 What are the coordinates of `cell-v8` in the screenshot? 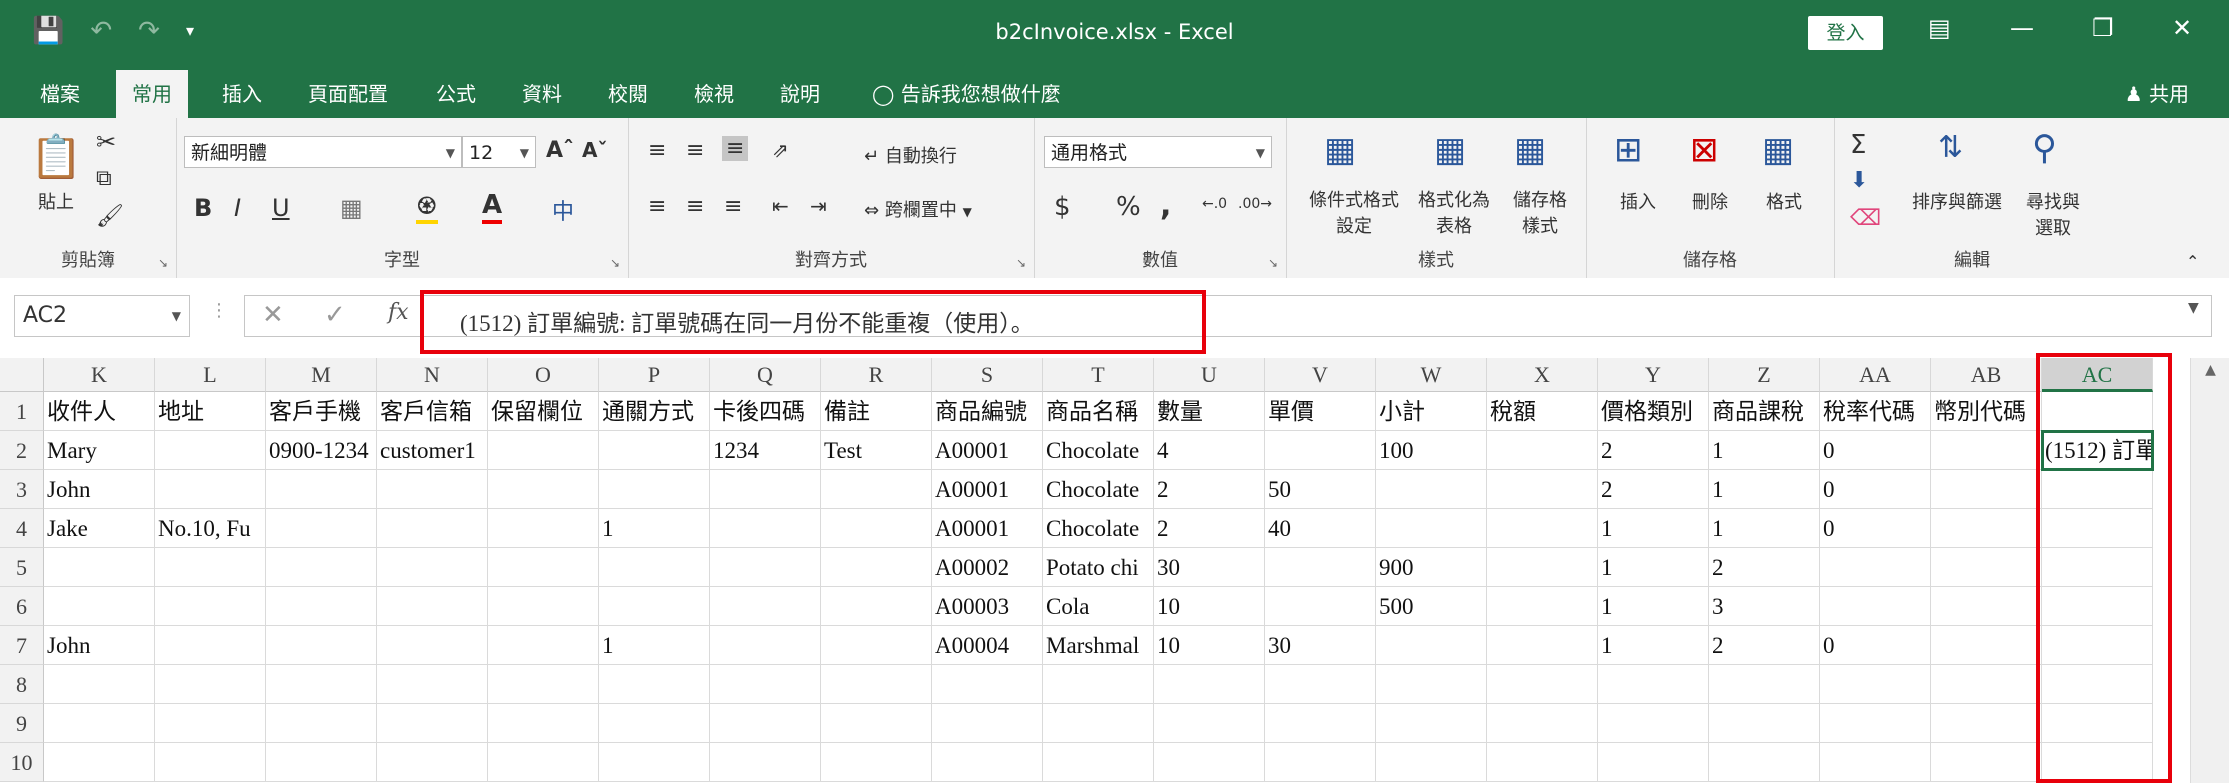 It's located at (1320, 684).